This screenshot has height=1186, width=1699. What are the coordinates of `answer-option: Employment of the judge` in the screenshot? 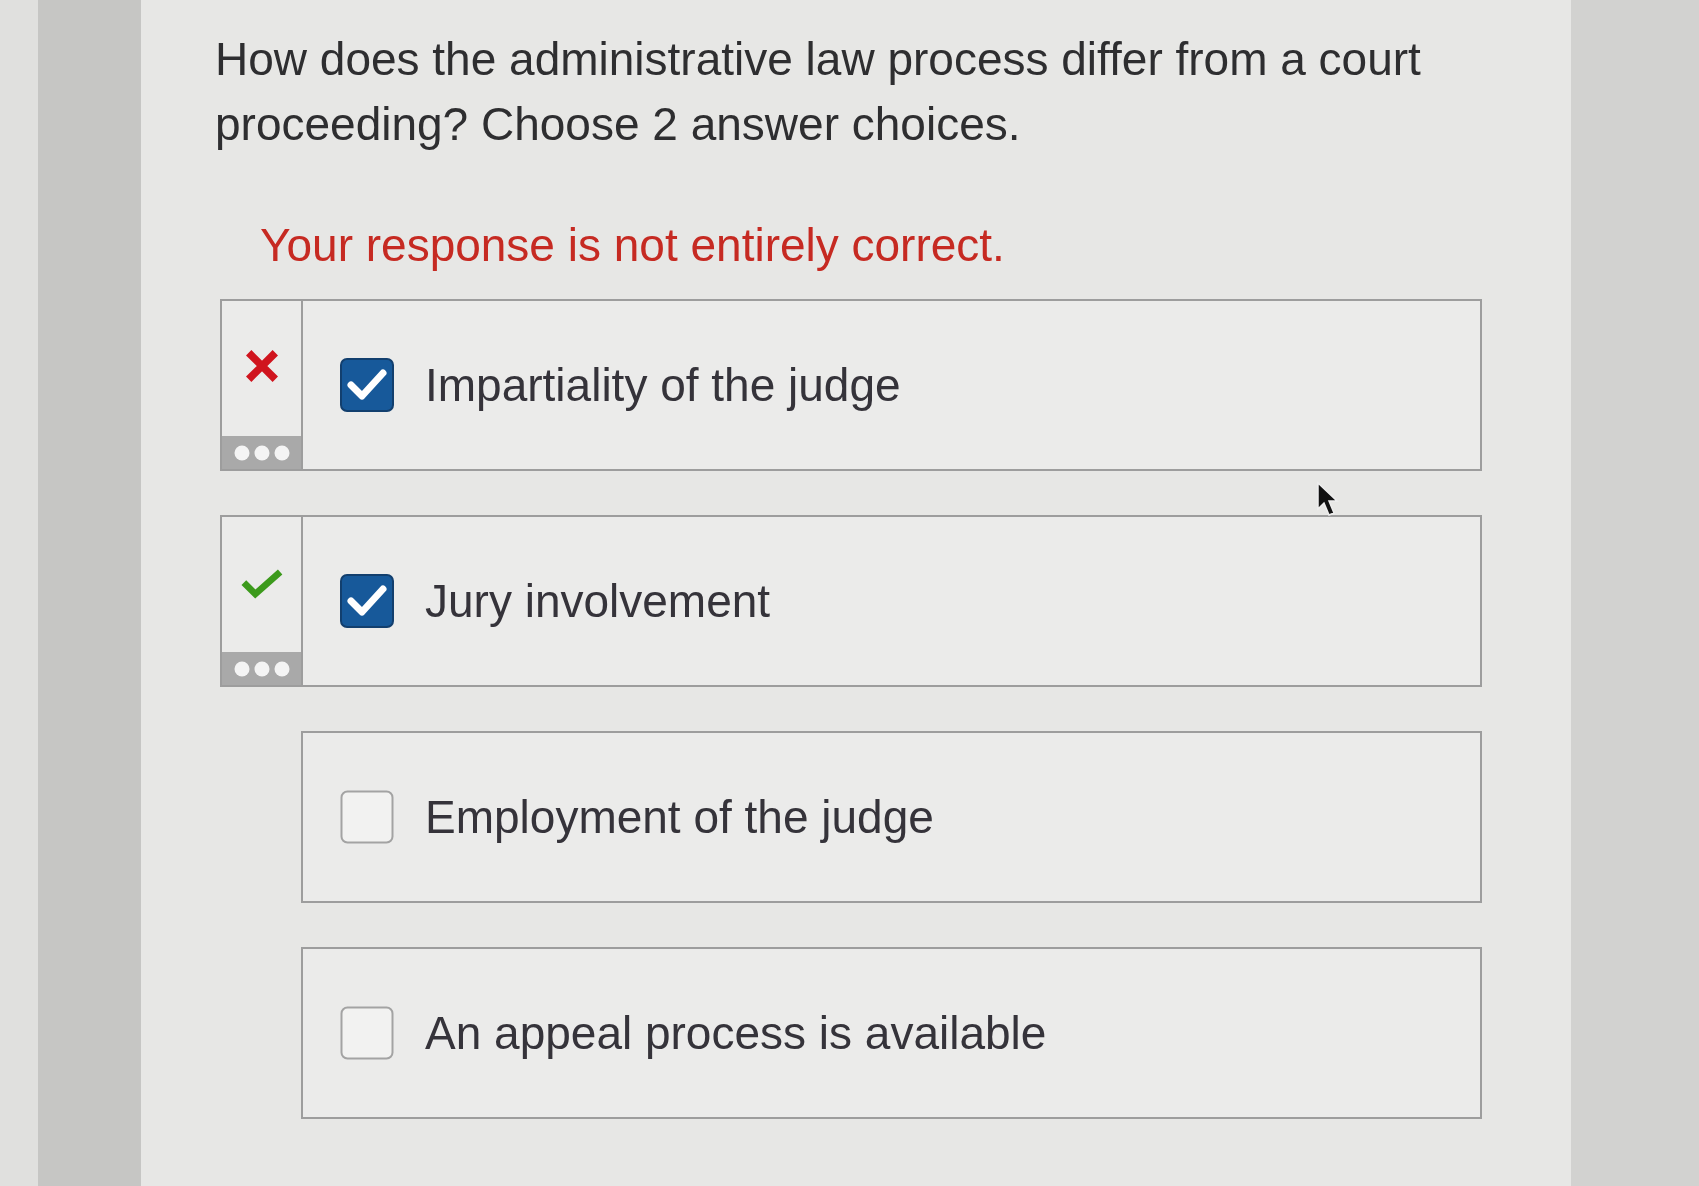 It's located at (891, 817).